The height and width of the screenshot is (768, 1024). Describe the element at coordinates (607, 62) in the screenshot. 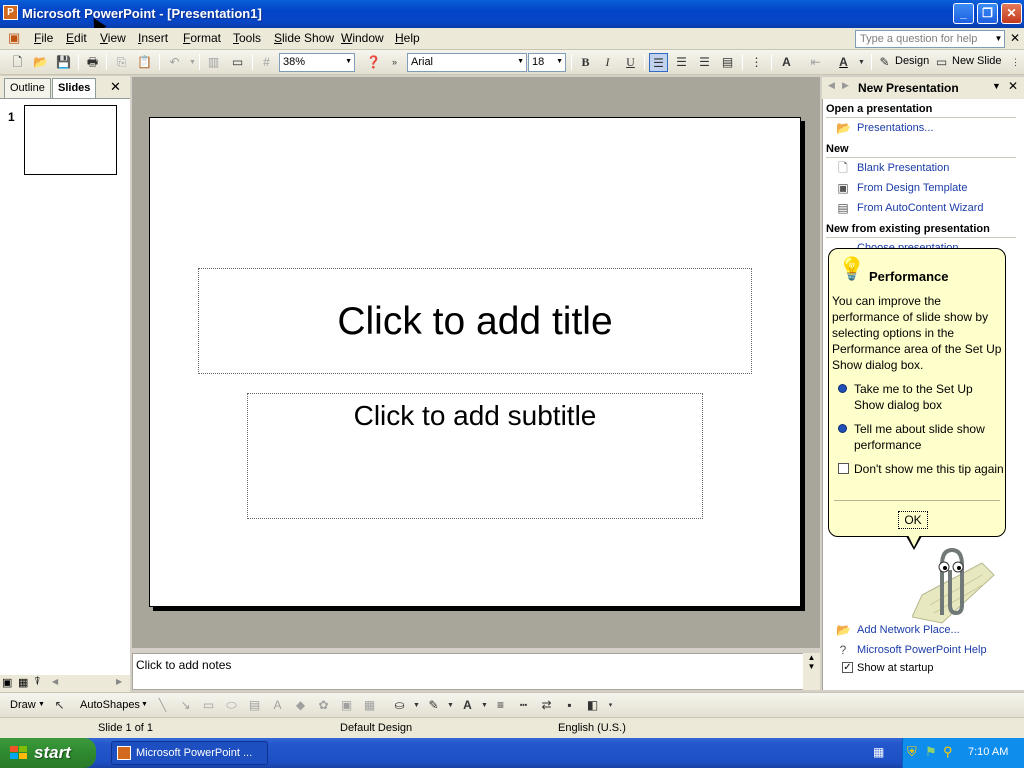

I see `italic-button: I` at that location.